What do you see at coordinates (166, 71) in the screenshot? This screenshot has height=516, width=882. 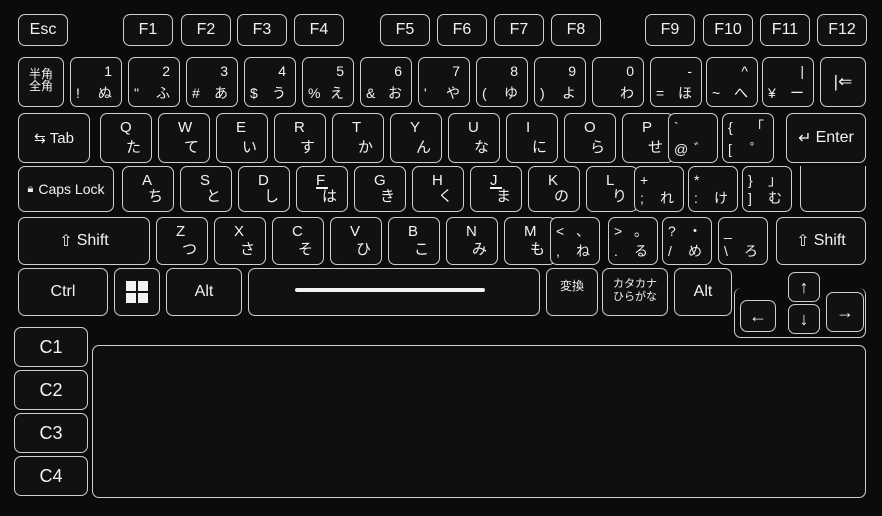 I see `key-shift-char: 2` at bounding box center [166, 71].